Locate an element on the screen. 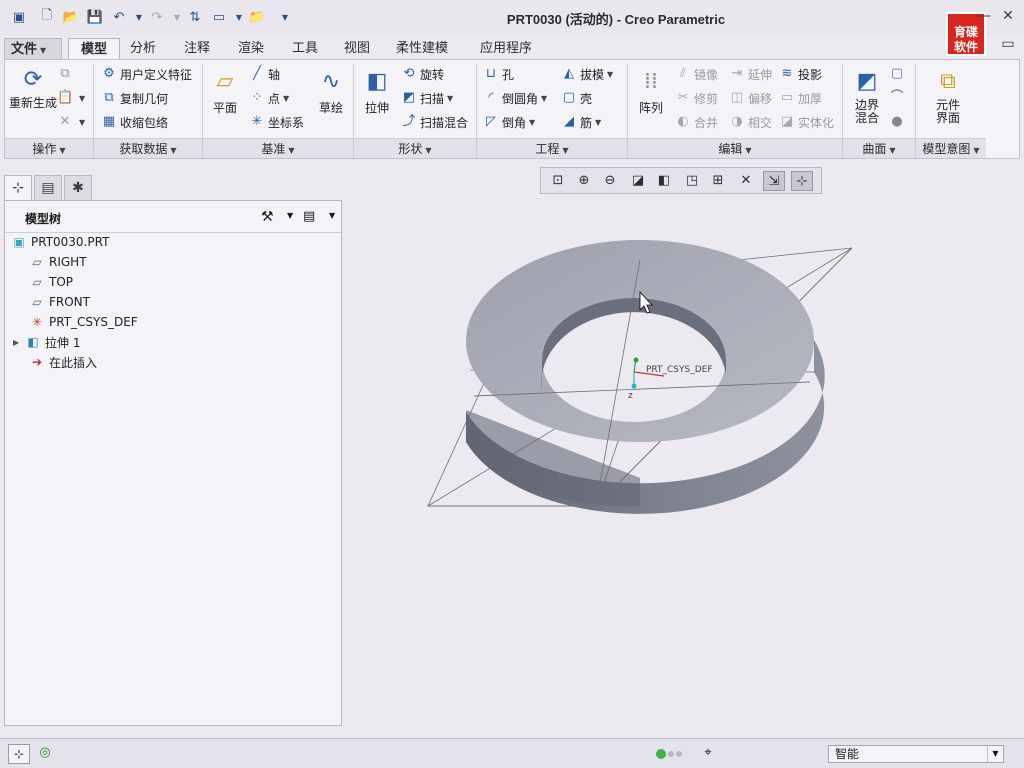 This screenshot has width=1024, height=768. trim-button: ✂ 修剪 is located at coordinates (696, 98).